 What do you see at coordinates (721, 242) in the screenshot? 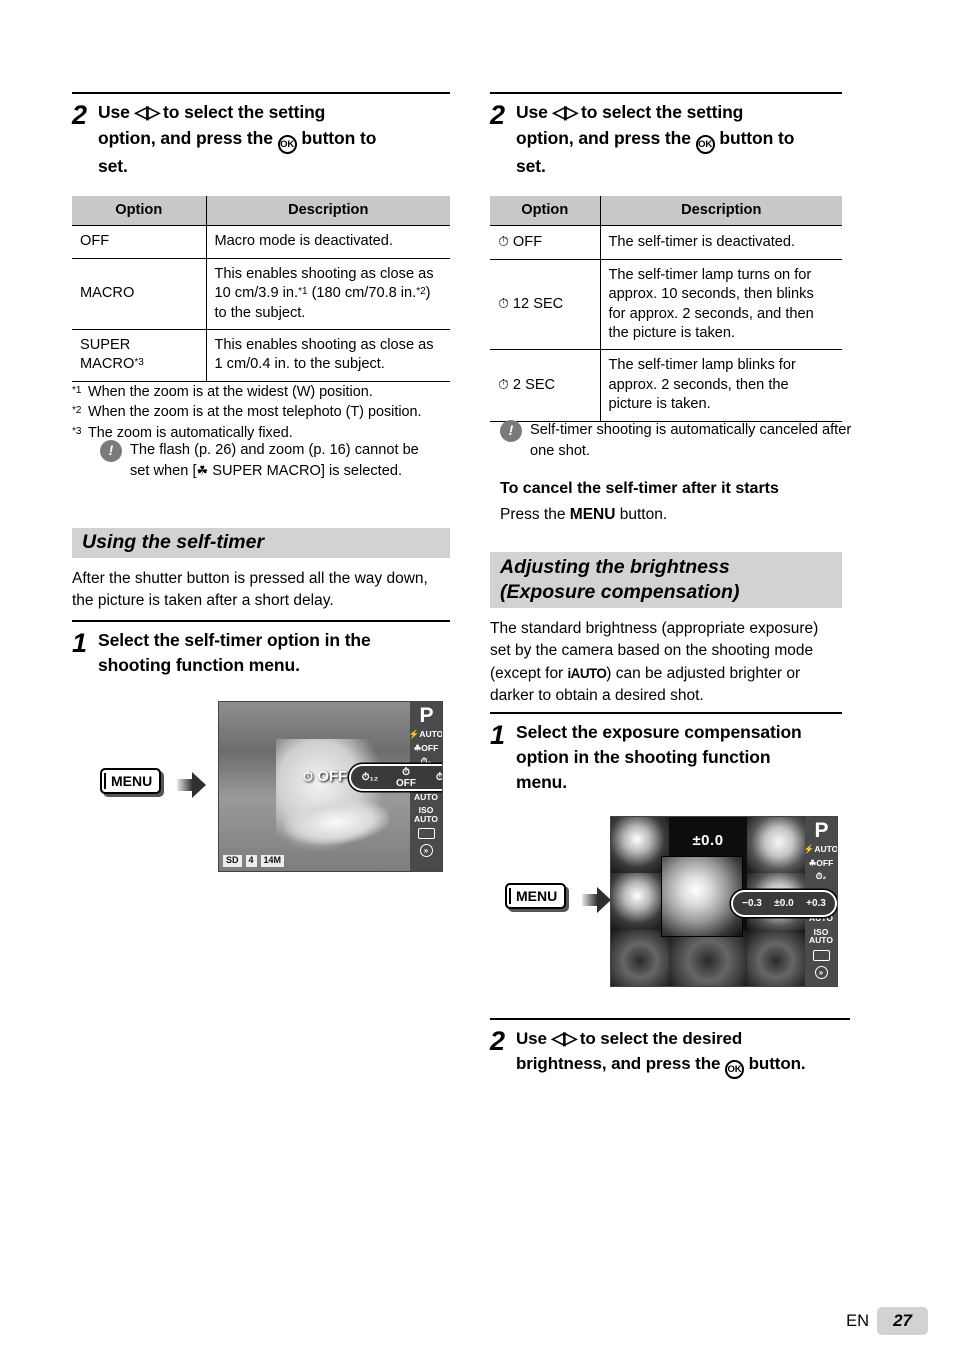
I see `cell-description: The self-timer is deactivated.` at bounding box center [721, 242].